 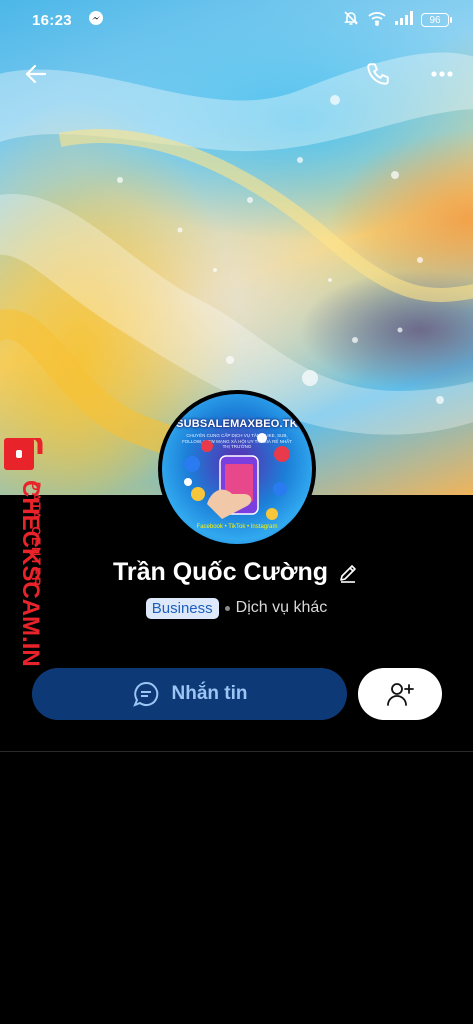 I want to click on phone-icon, so click(x=378, y=74).